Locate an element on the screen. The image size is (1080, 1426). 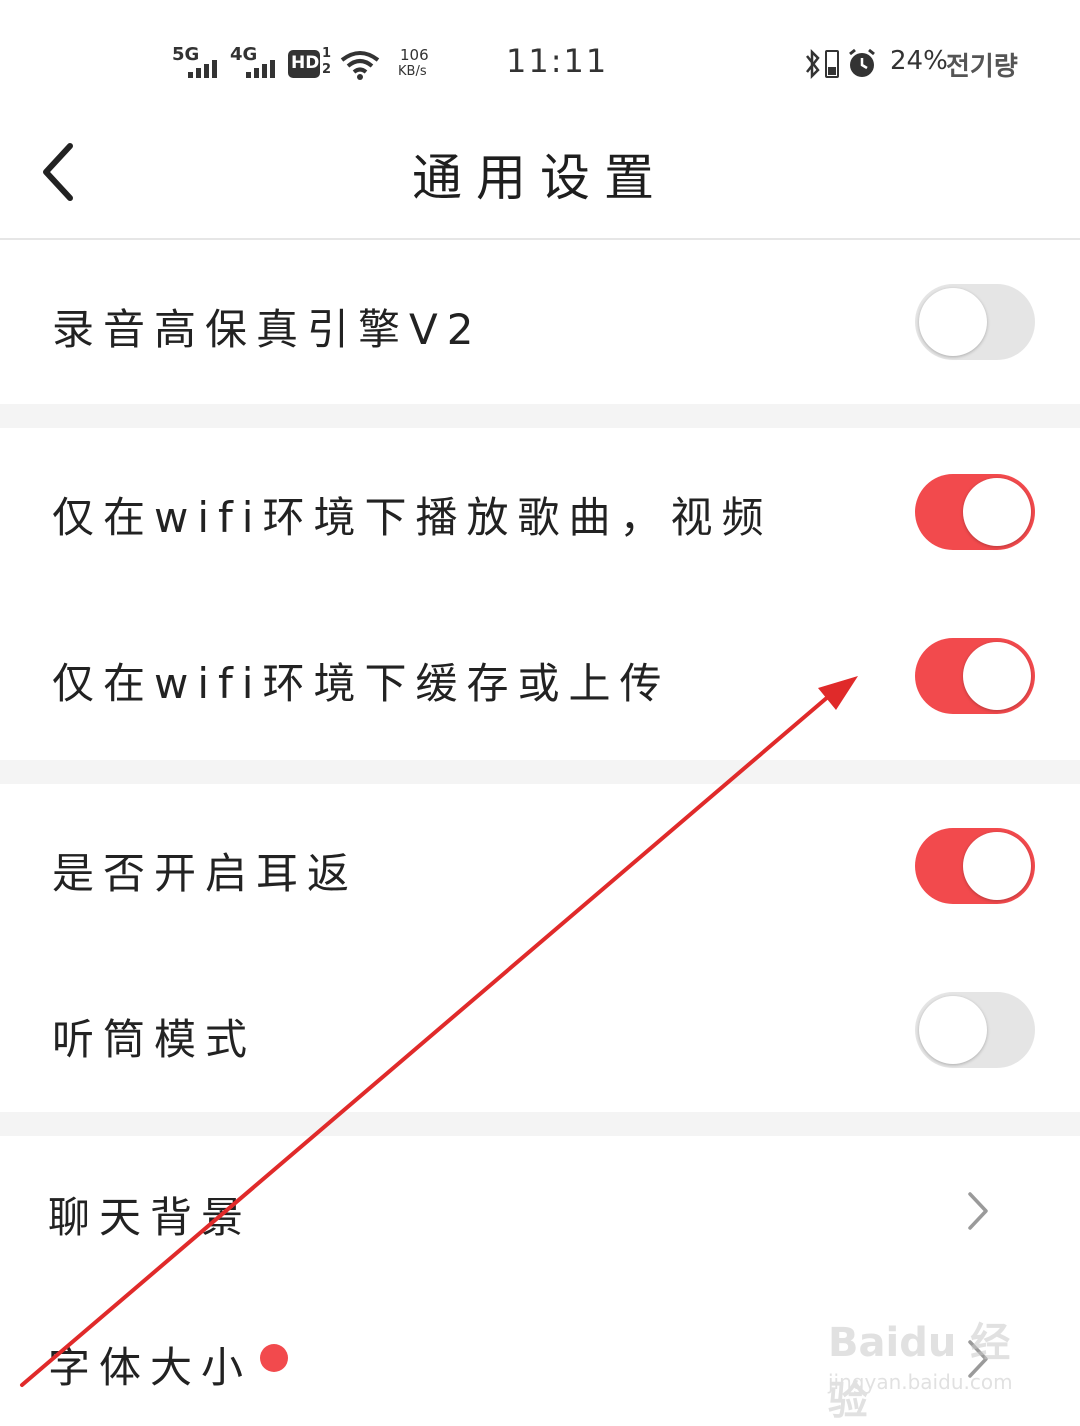
battery-icon is located at coordinates (832, 64).